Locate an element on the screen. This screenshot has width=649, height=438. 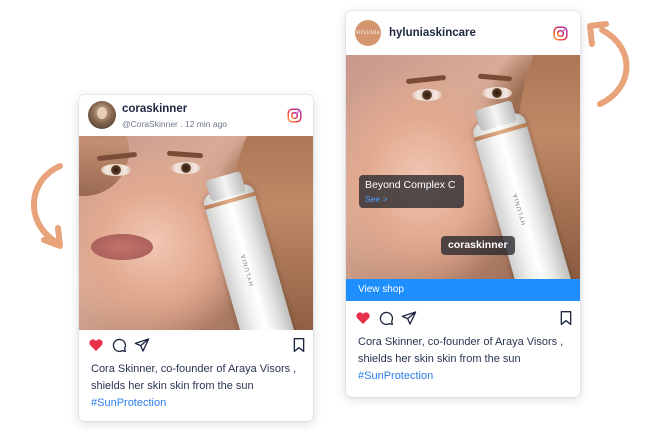
product-tag-title: Beyond Complex C is located at coordinates (410, 185).